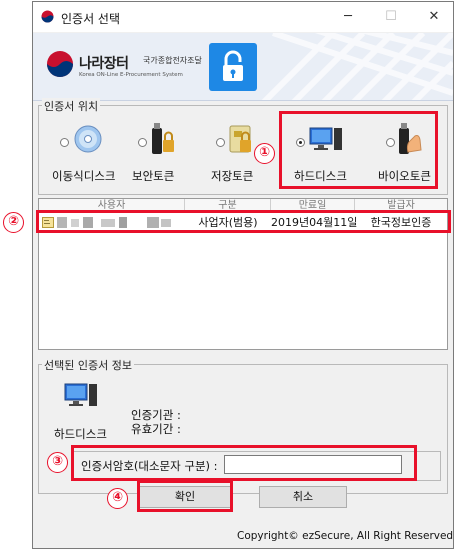  Describe the element at coordinates (264, 153) in the screenshot. I see `annotation-number-1: ①` at that location.